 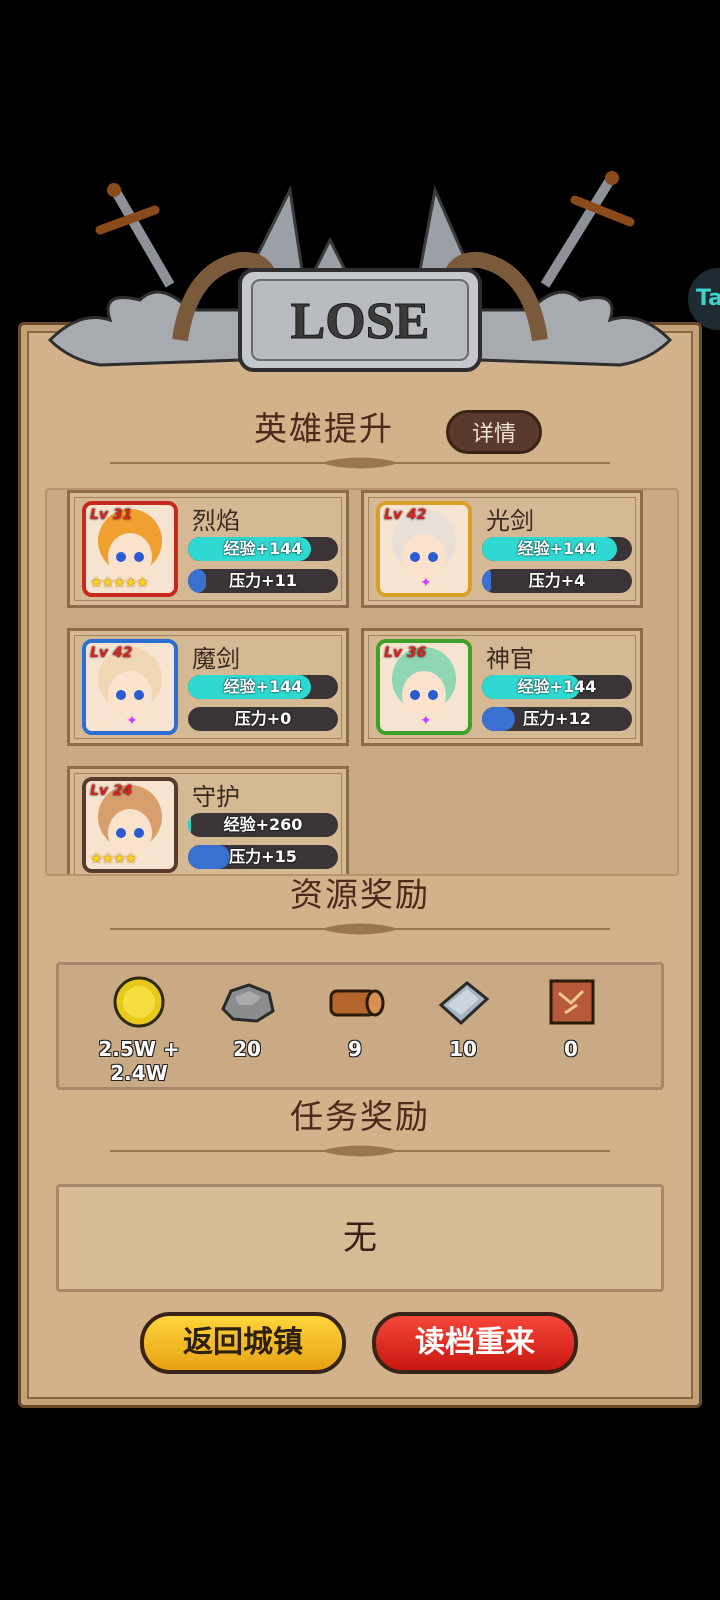 I want to click on pressure-text: 压力+15, so click(x=263, y=856).